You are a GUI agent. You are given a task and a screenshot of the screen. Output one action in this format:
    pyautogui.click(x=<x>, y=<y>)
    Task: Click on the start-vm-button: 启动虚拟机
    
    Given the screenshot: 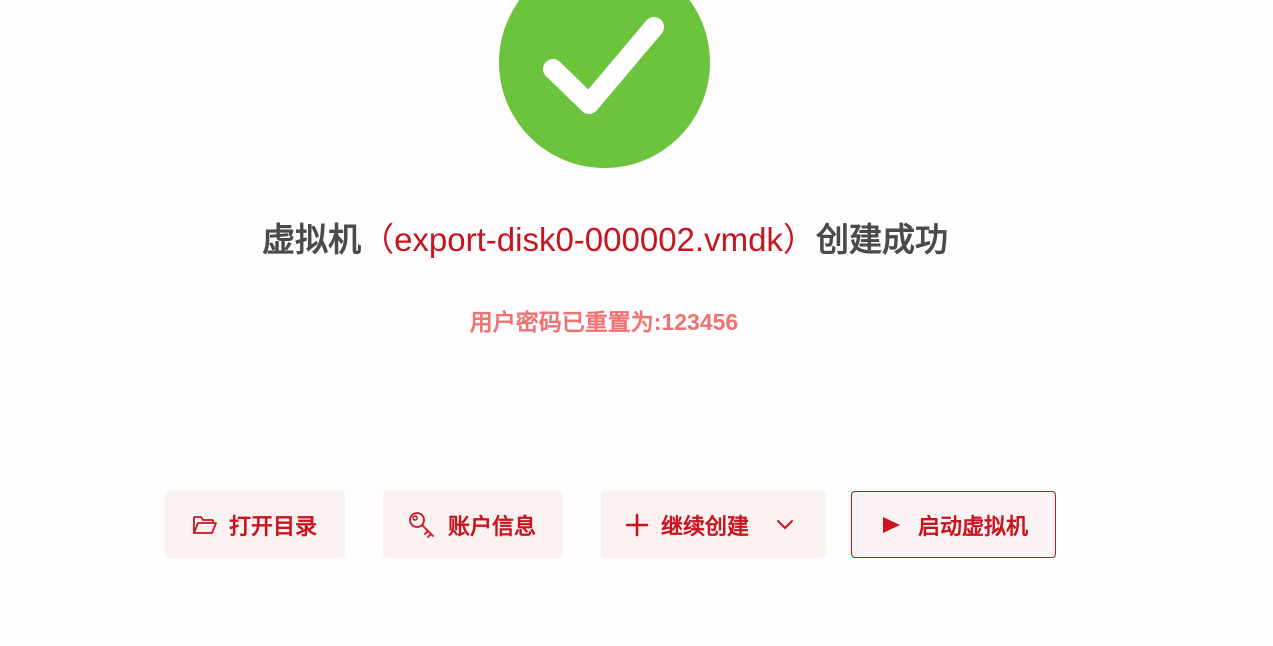 What is the action you would take?
    pyautogui.click(x=953, y=524)
    